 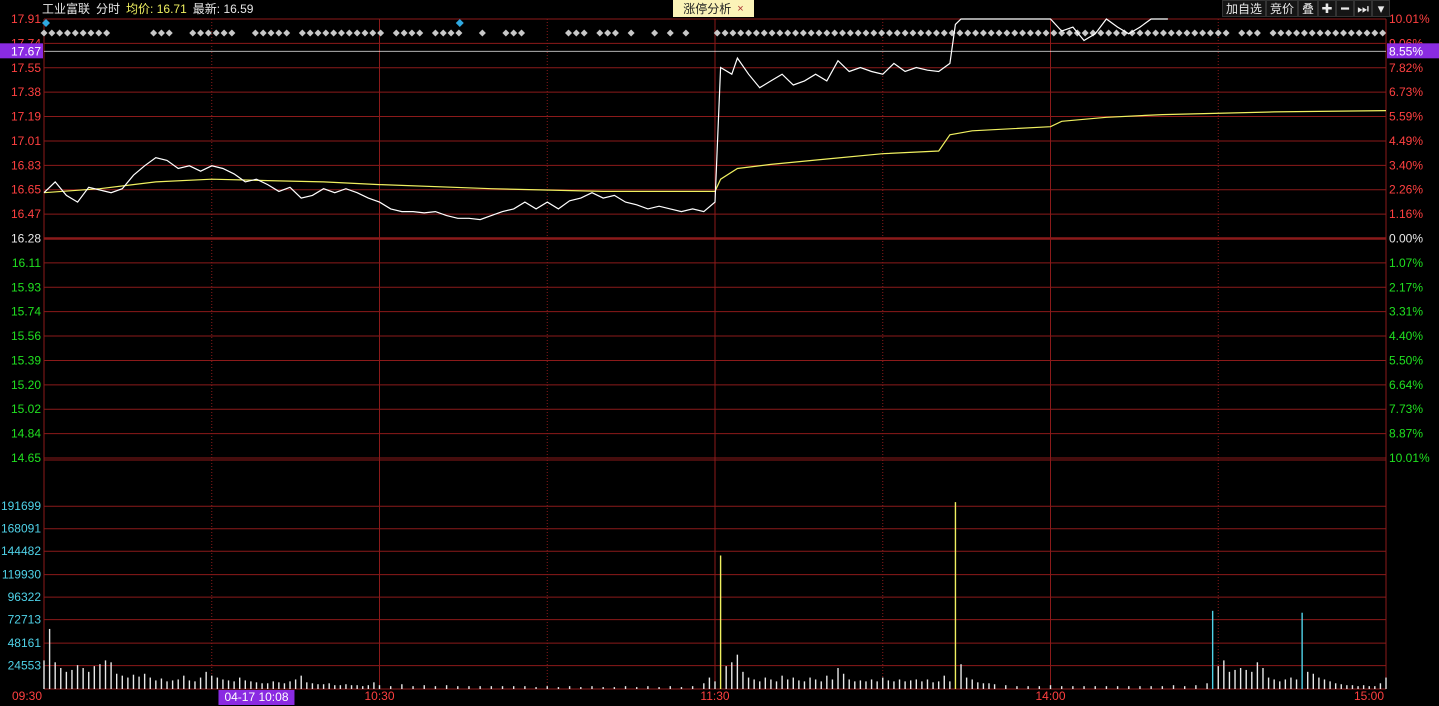 What do you see at coordinates (26, 385) in the screenshot?
I see `price-tick-label: 15.20` at bounding box center [26, 385].